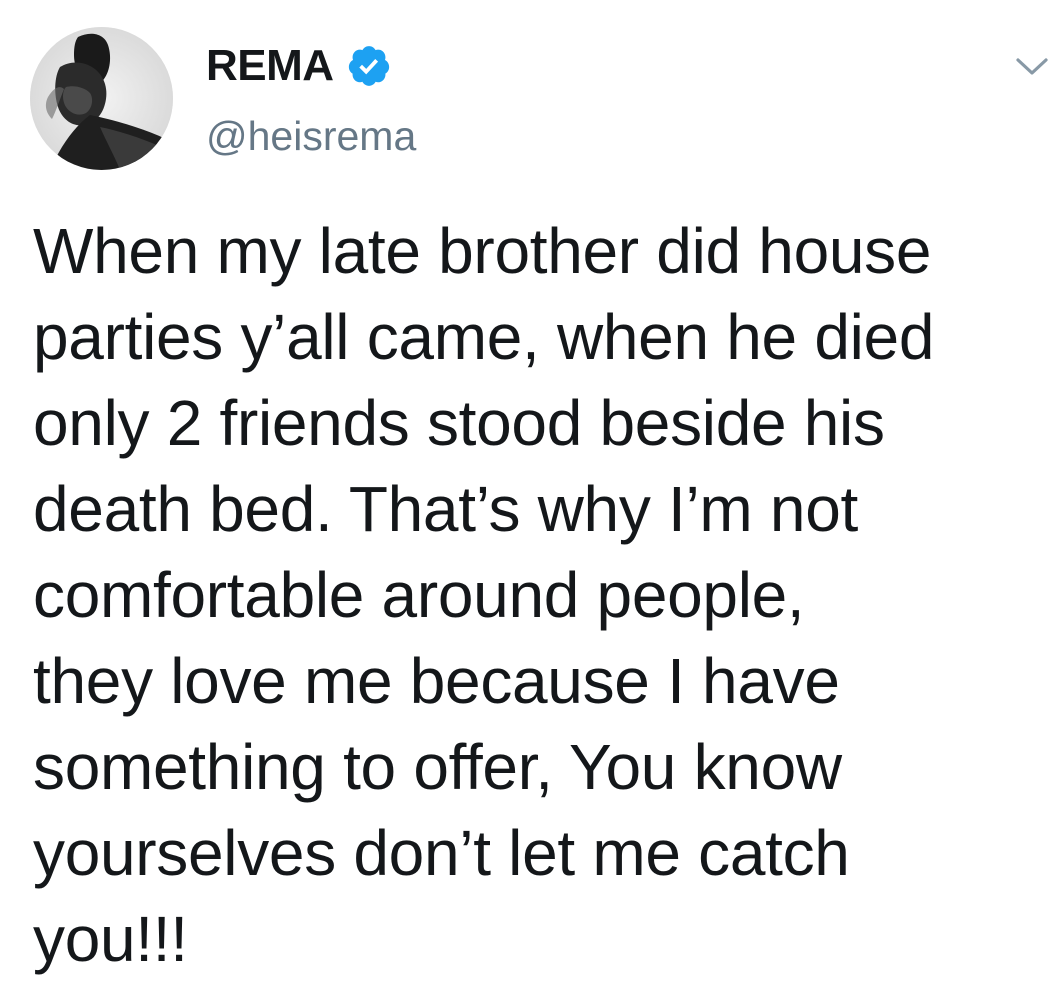  Describe the element at coordinates (369, 66) in the screenshot. I see `verified-badge-icon` at that location.